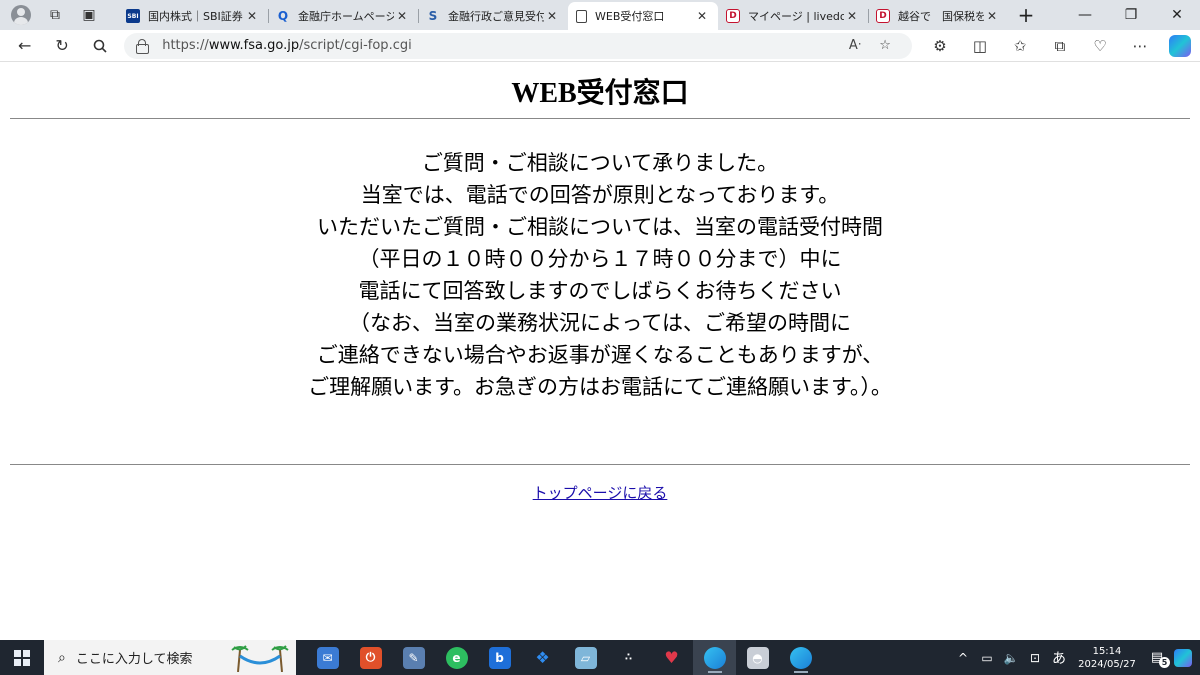 The image size is (1200, 675). What do you see at coordinates (800, 657) in the screenshot?
I see `taskbar-app-edge` at bounding box center [800, 657].